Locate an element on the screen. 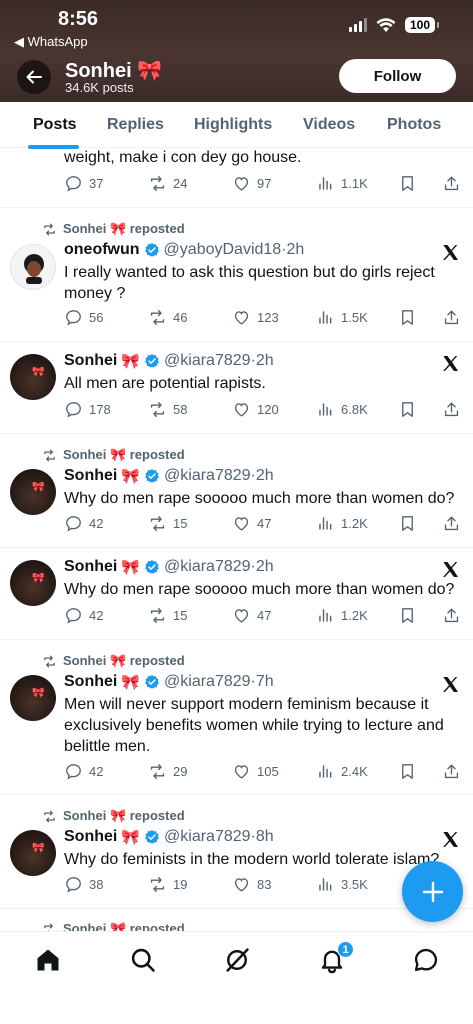  repost-button: 19 is located at coordinates (167, 884).